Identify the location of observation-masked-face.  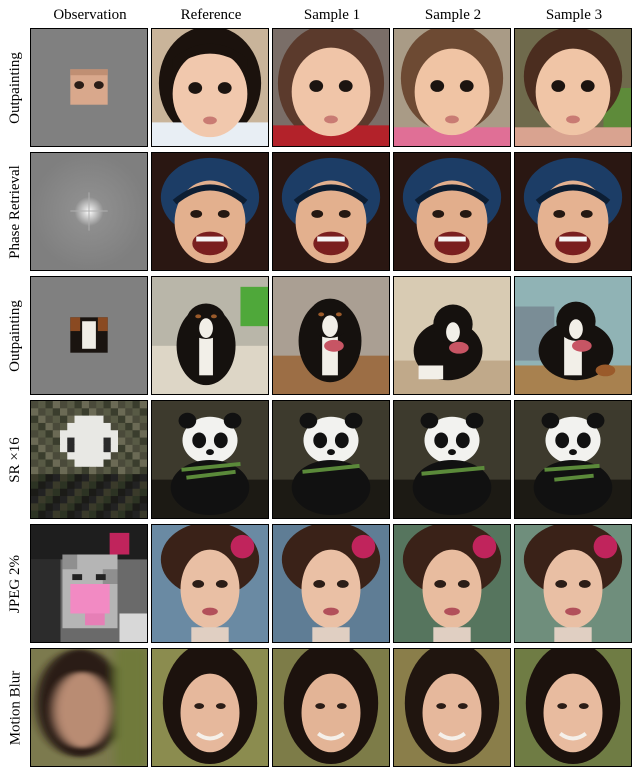
(89, 87).